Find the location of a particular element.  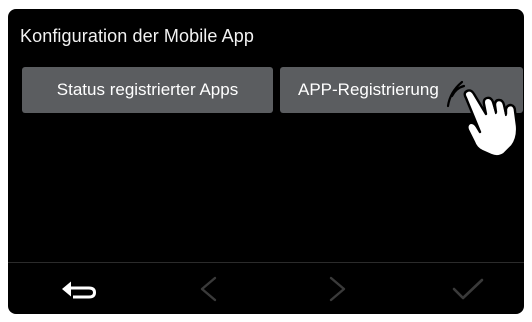

chevron-right-icon is located at coordinates (337, 288).